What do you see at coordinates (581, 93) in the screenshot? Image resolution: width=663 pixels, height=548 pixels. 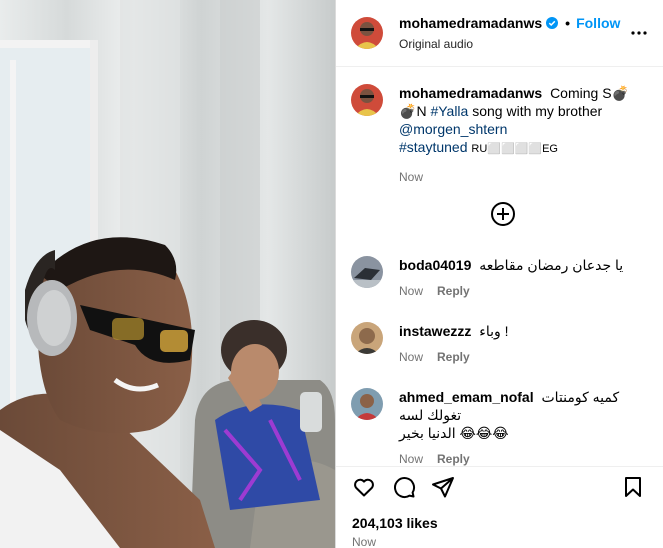 I see `caption-text: Coming S` at bounding box center [581, 93].